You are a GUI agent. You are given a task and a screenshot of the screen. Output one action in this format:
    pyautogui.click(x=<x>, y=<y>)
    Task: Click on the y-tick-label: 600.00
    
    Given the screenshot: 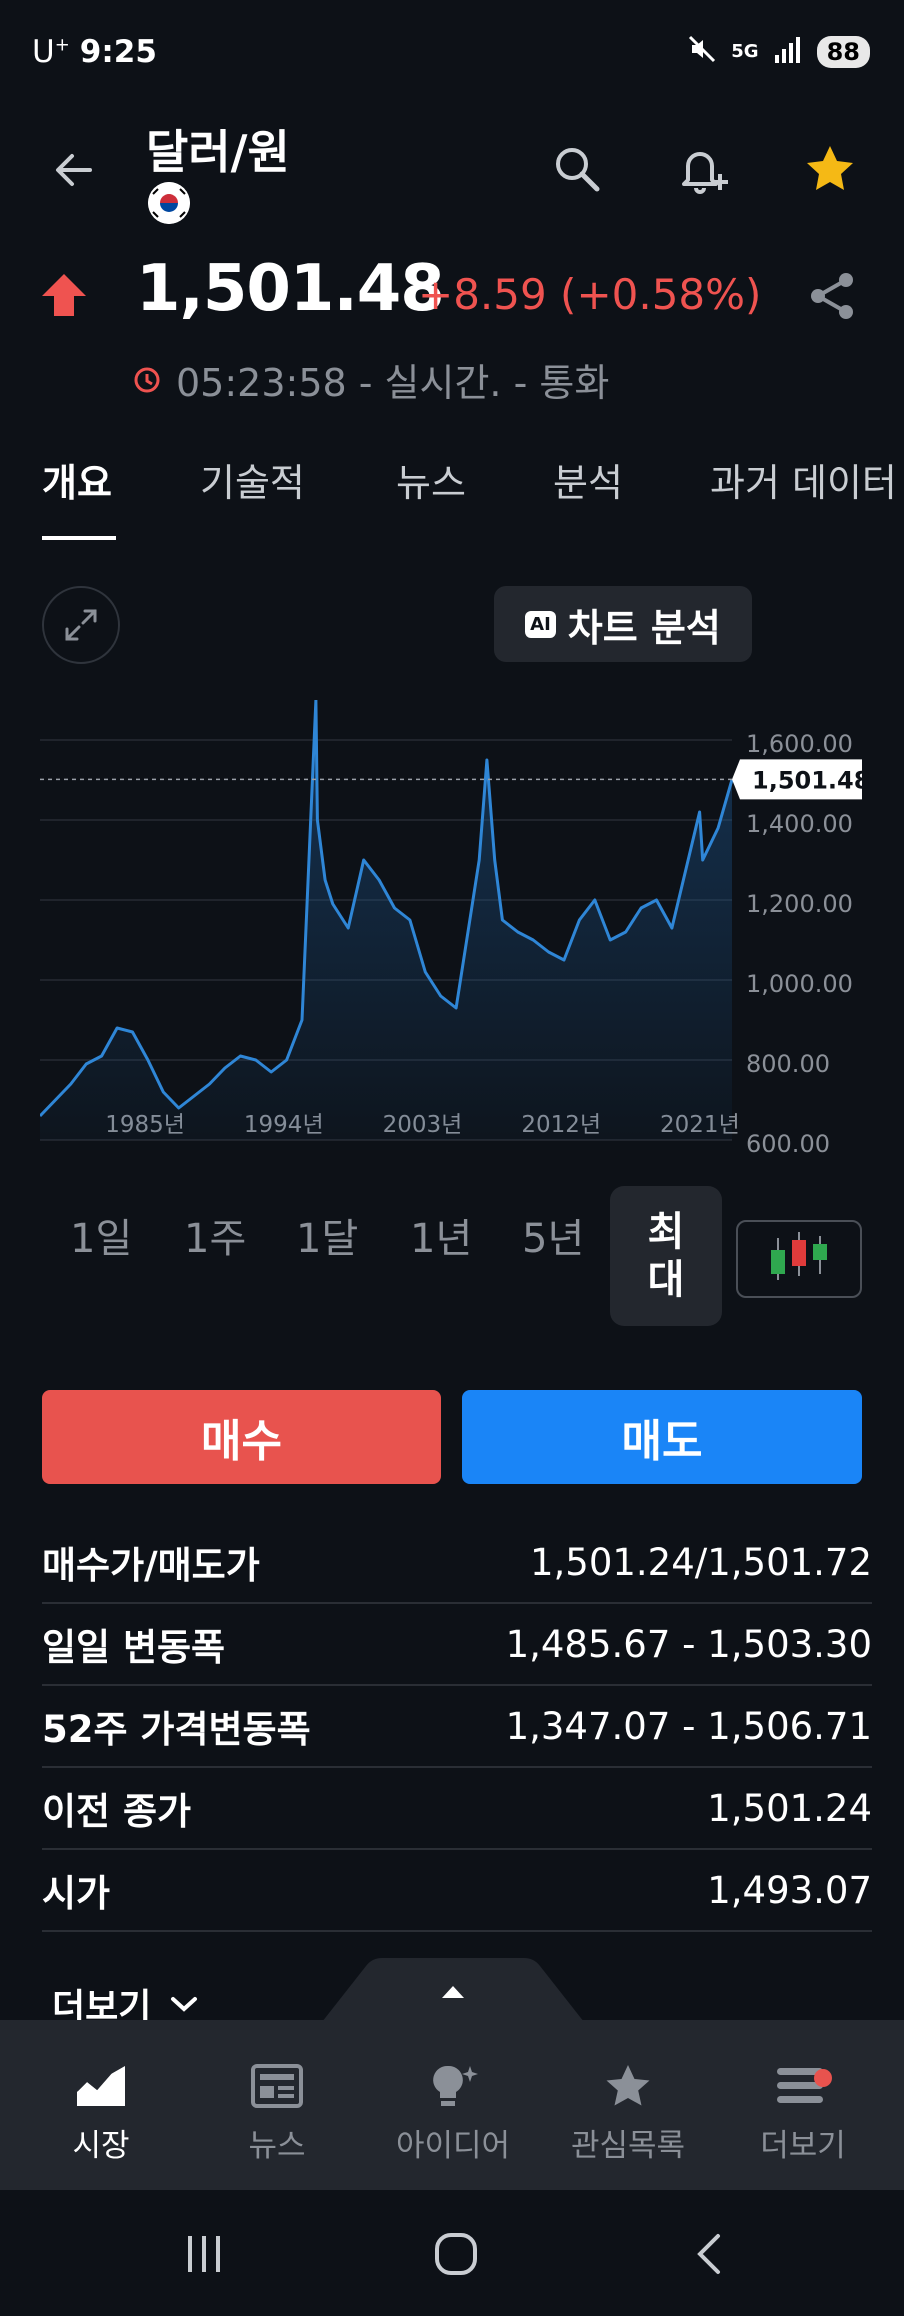 What is the action you would take?
    pyautogui.click(x=788, y=1144)
    